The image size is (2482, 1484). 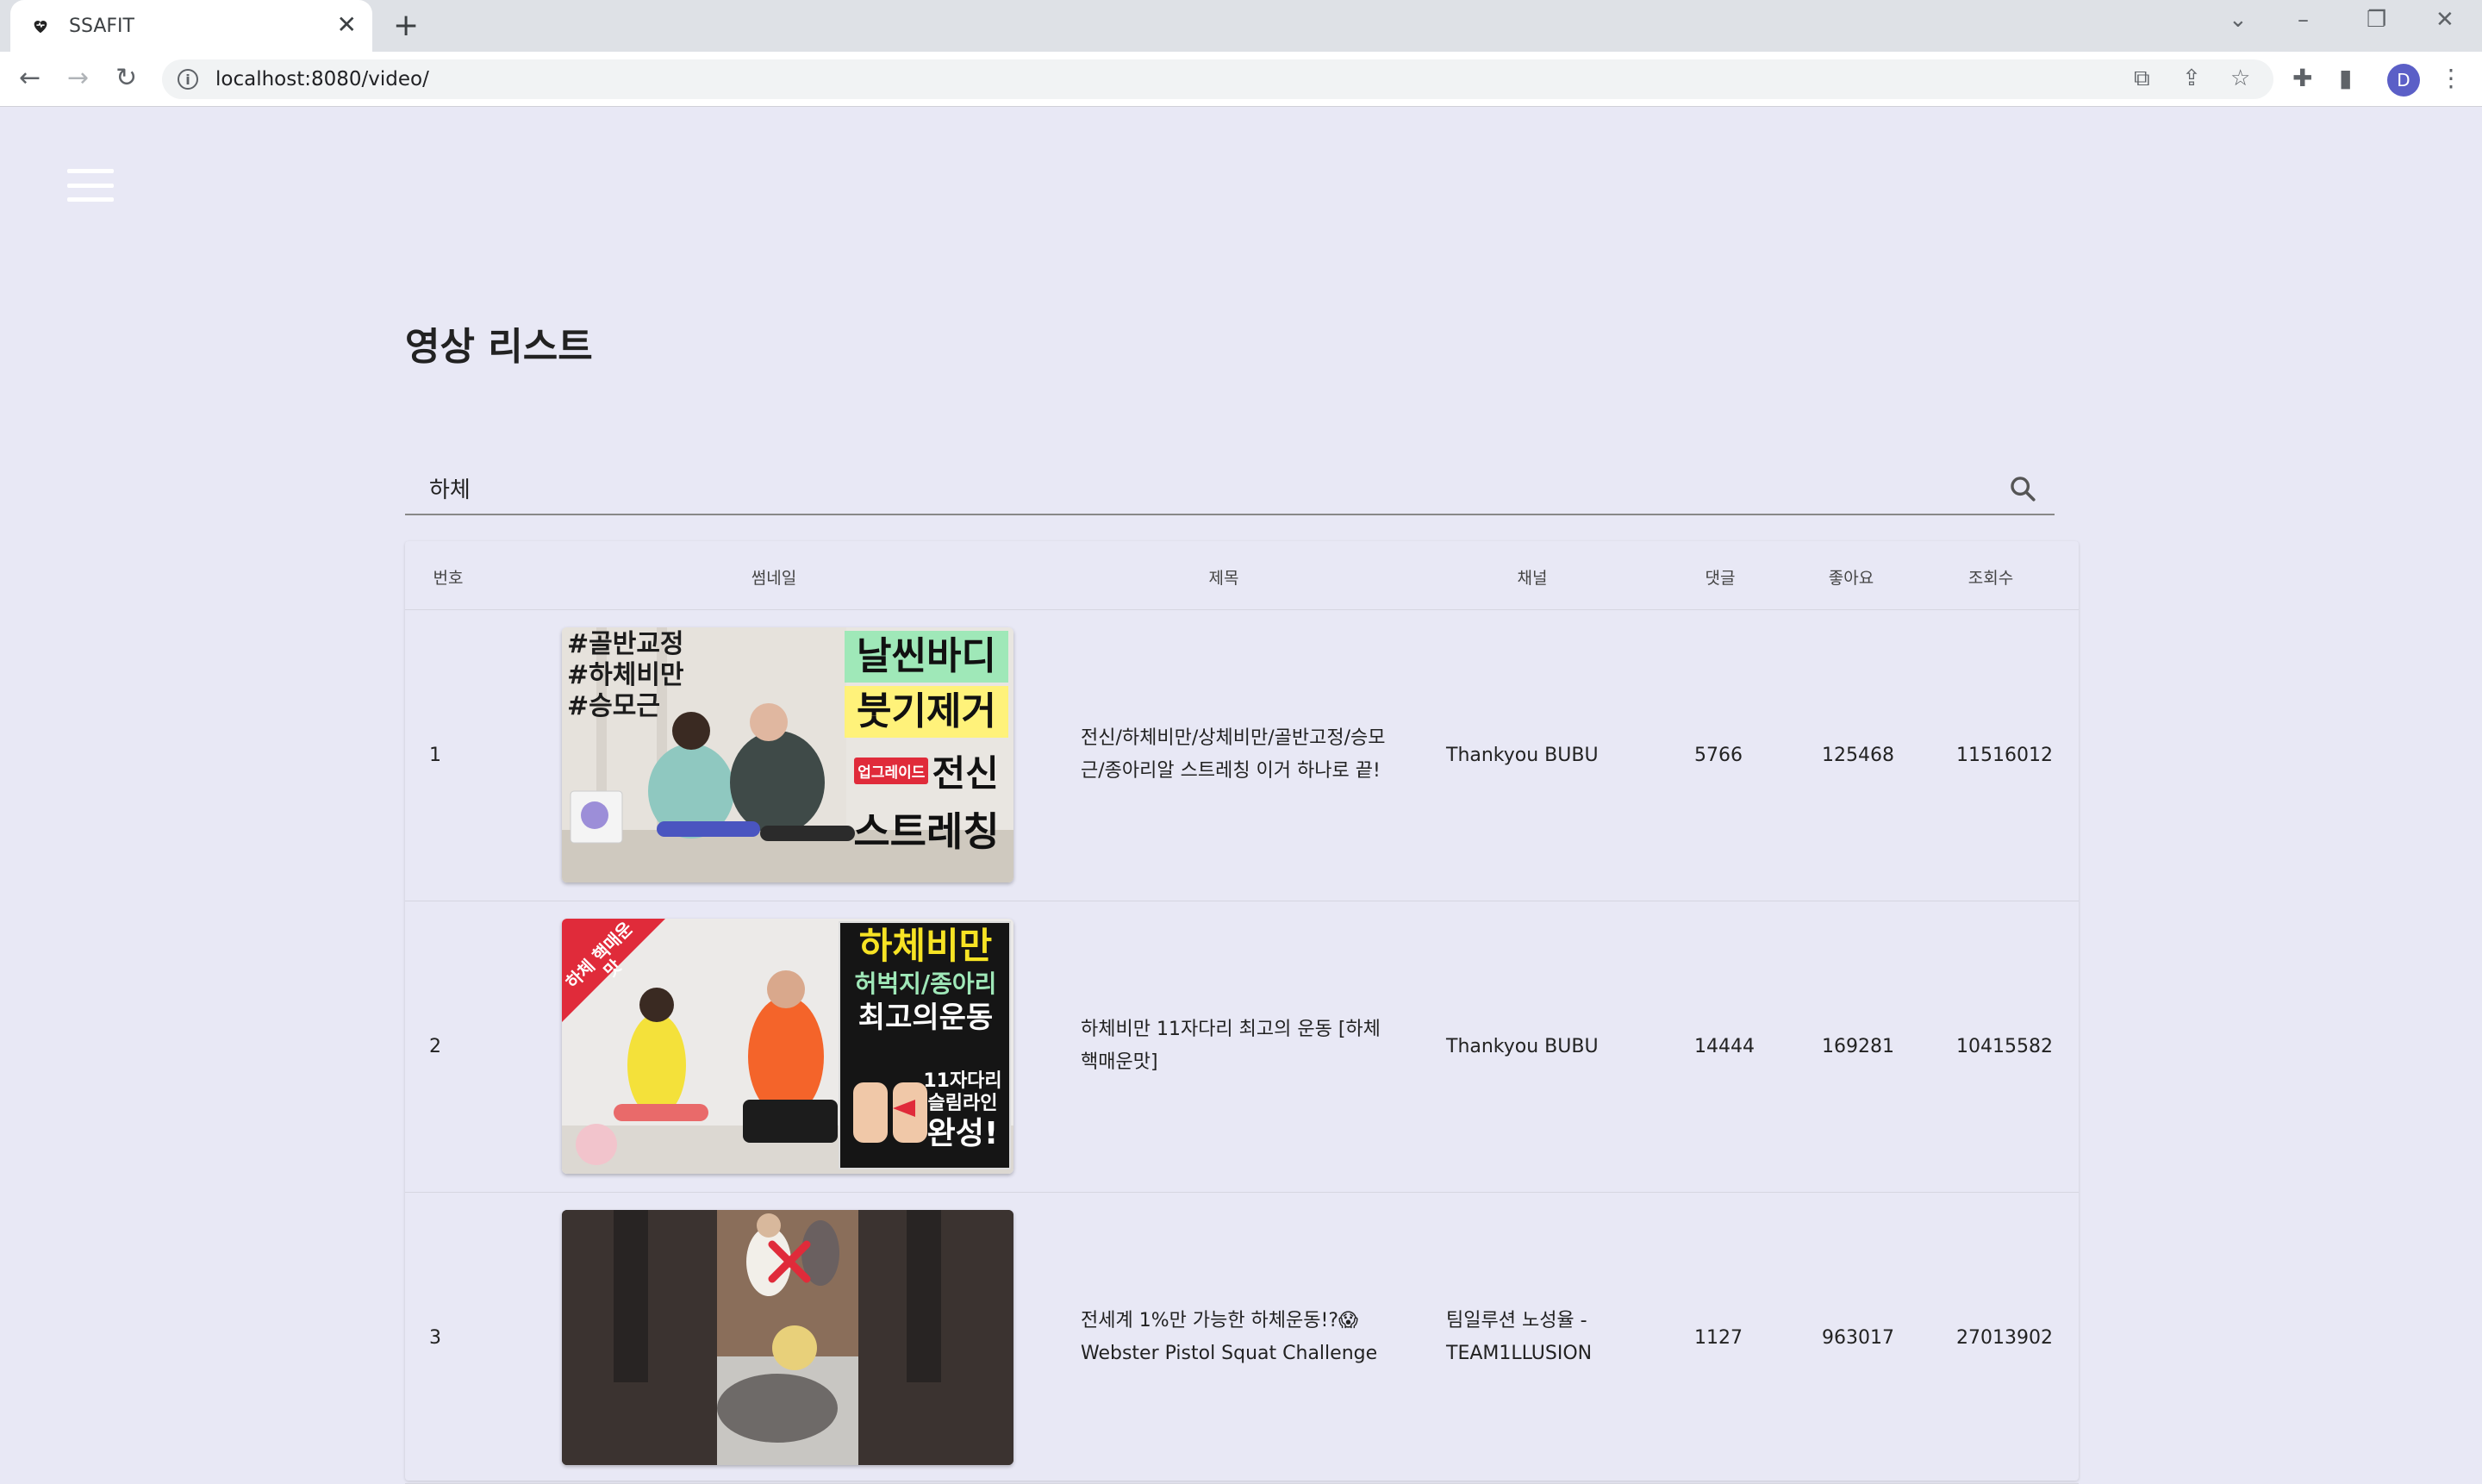 I want to click on translate-icon: ⧉, so click(x=2142, y=78).